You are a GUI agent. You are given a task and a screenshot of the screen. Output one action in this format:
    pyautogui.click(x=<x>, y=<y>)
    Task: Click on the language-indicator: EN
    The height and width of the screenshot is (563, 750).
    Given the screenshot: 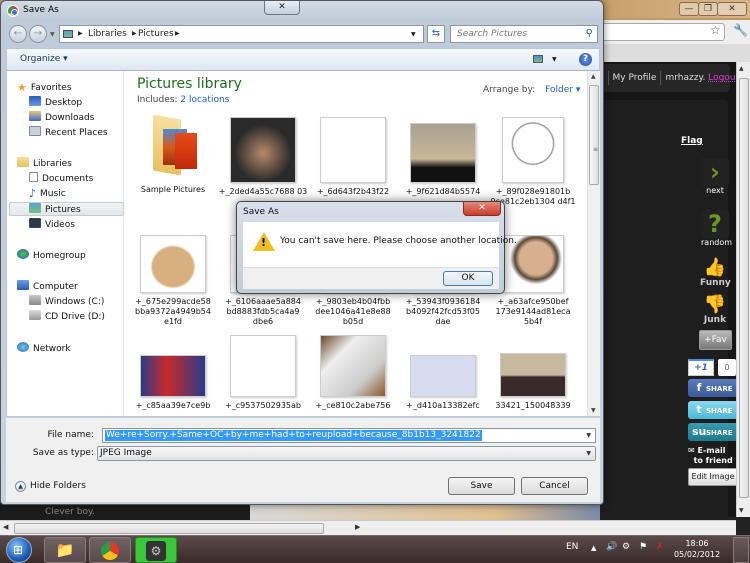 What is the action you would take?
    pyautogui.click(x=572, y=547)
    